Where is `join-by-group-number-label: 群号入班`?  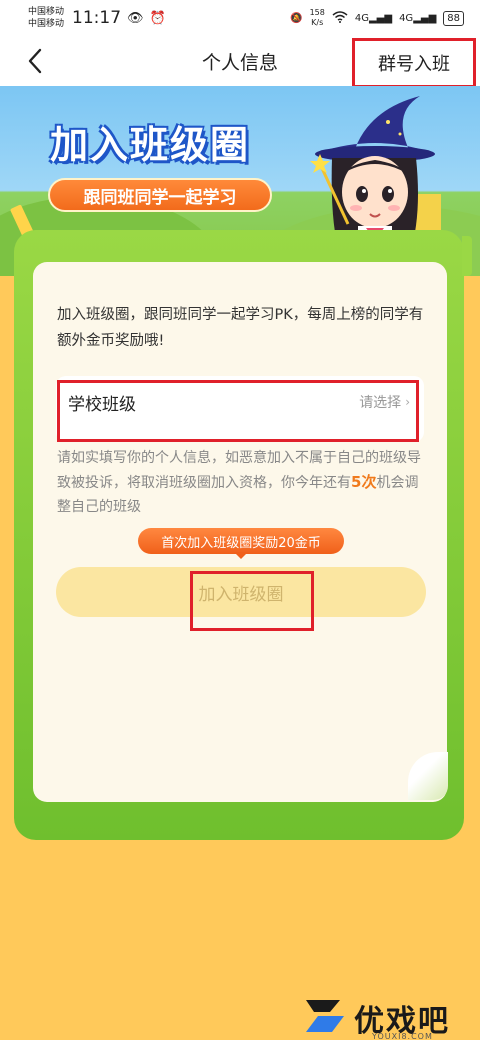
join-by-group-number-label: 群号入班 is located at coordinates (414, 64).